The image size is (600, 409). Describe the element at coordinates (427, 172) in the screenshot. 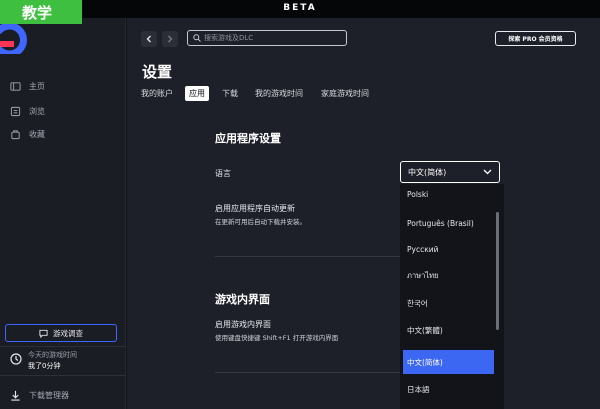

I see `language-selected-value: 中文(简体)` at that location.